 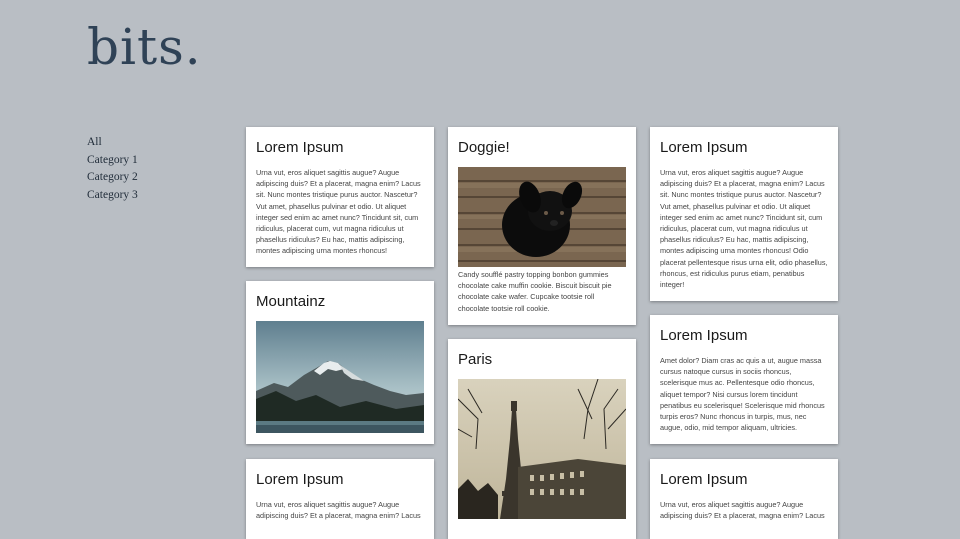 I want to click on paris-photo, so click(x=542, y=449).